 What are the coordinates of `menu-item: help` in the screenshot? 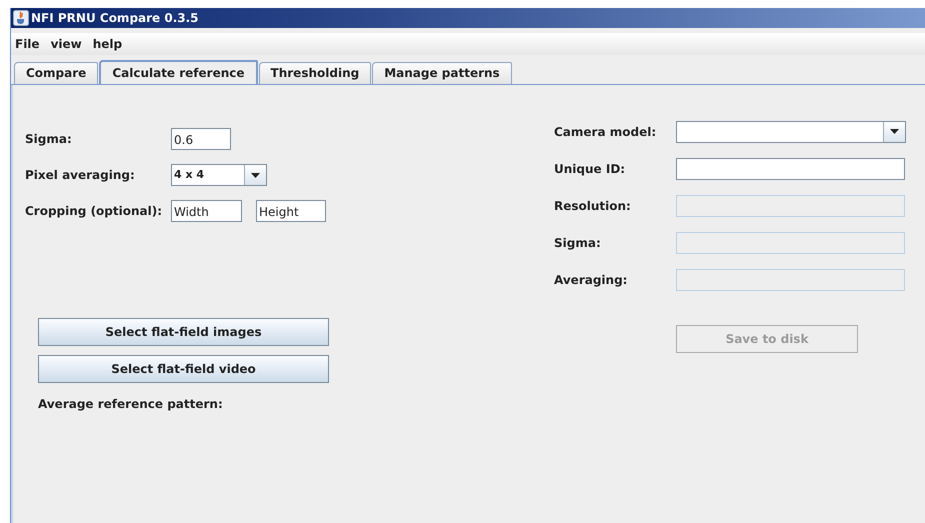 It's located at (107, 44).